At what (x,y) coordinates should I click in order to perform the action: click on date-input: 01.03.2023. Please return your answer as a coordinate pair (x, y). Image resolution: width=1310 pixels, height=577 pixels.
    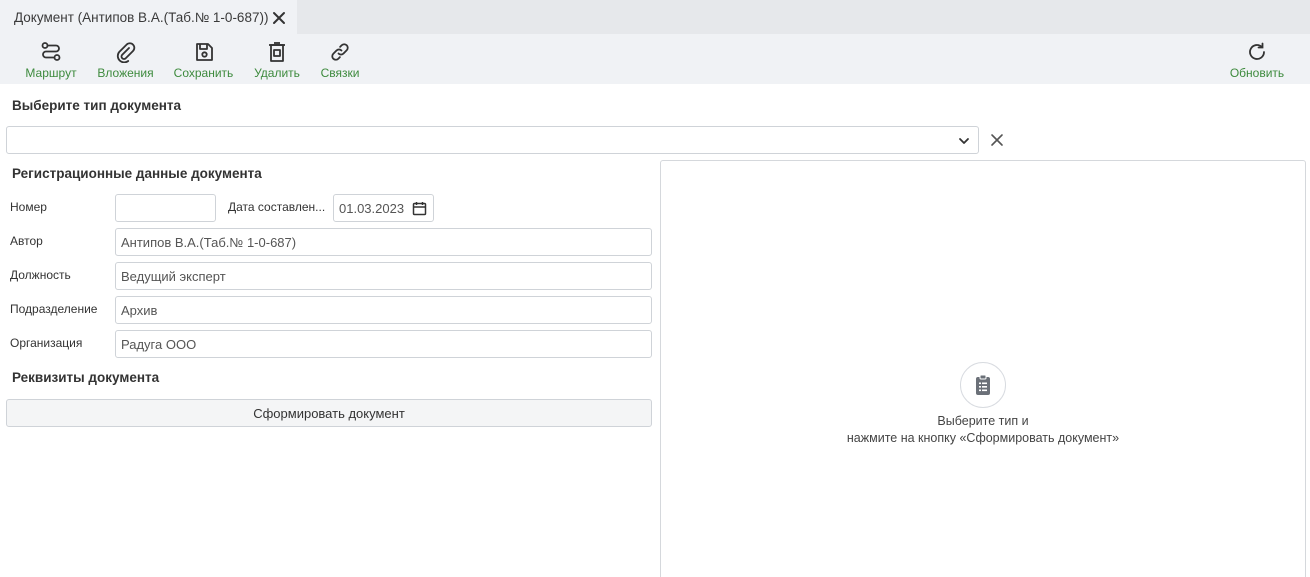
    Looking at the image, I should click on (383, 208).